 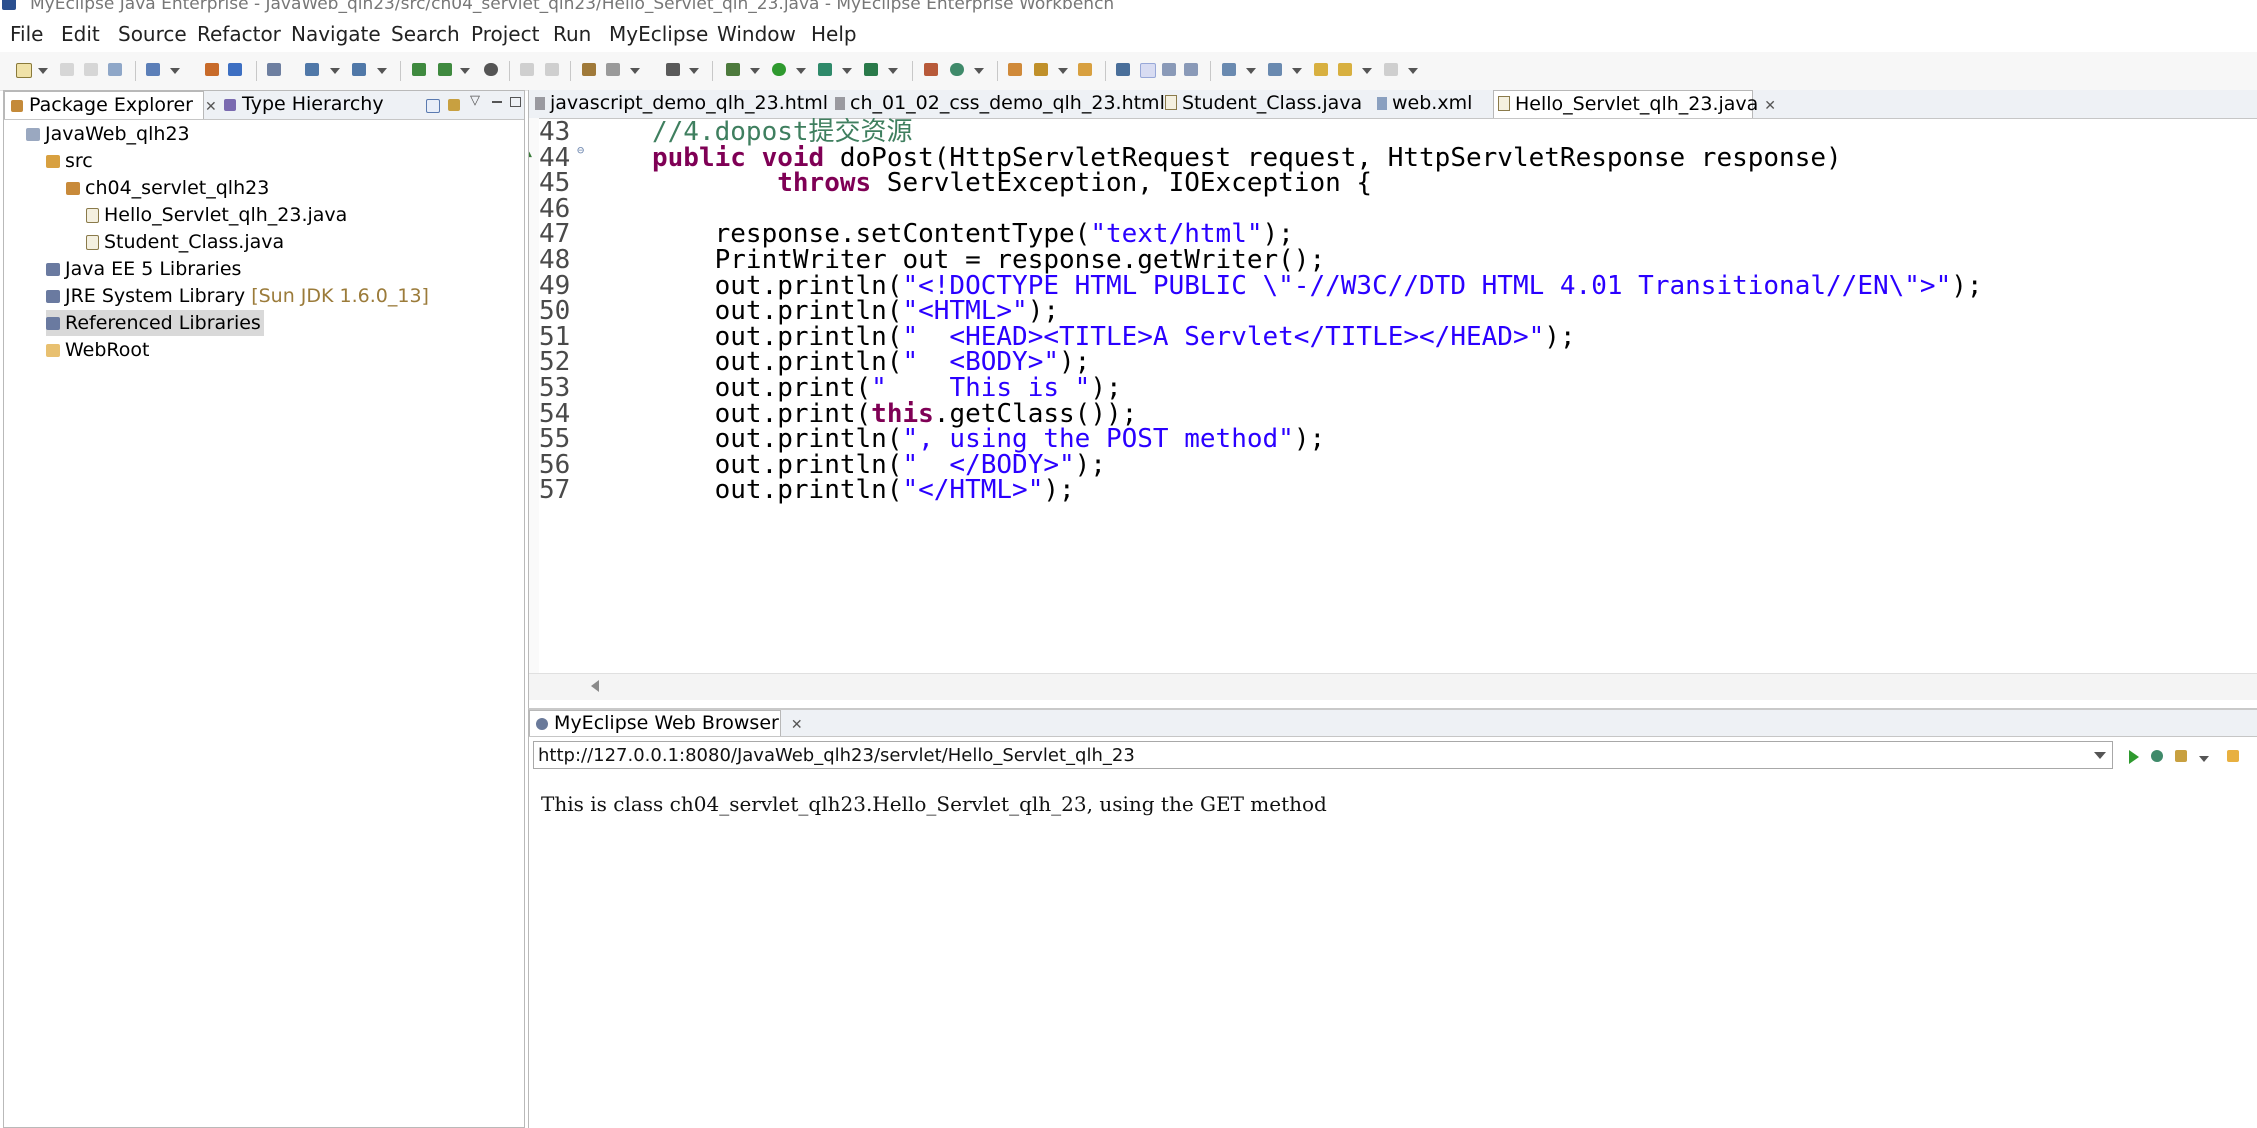 What do you see at coordinates (1229, 69) in the screenshot?
I see `next-annotation-icon` at bounding box center [1229, 69].